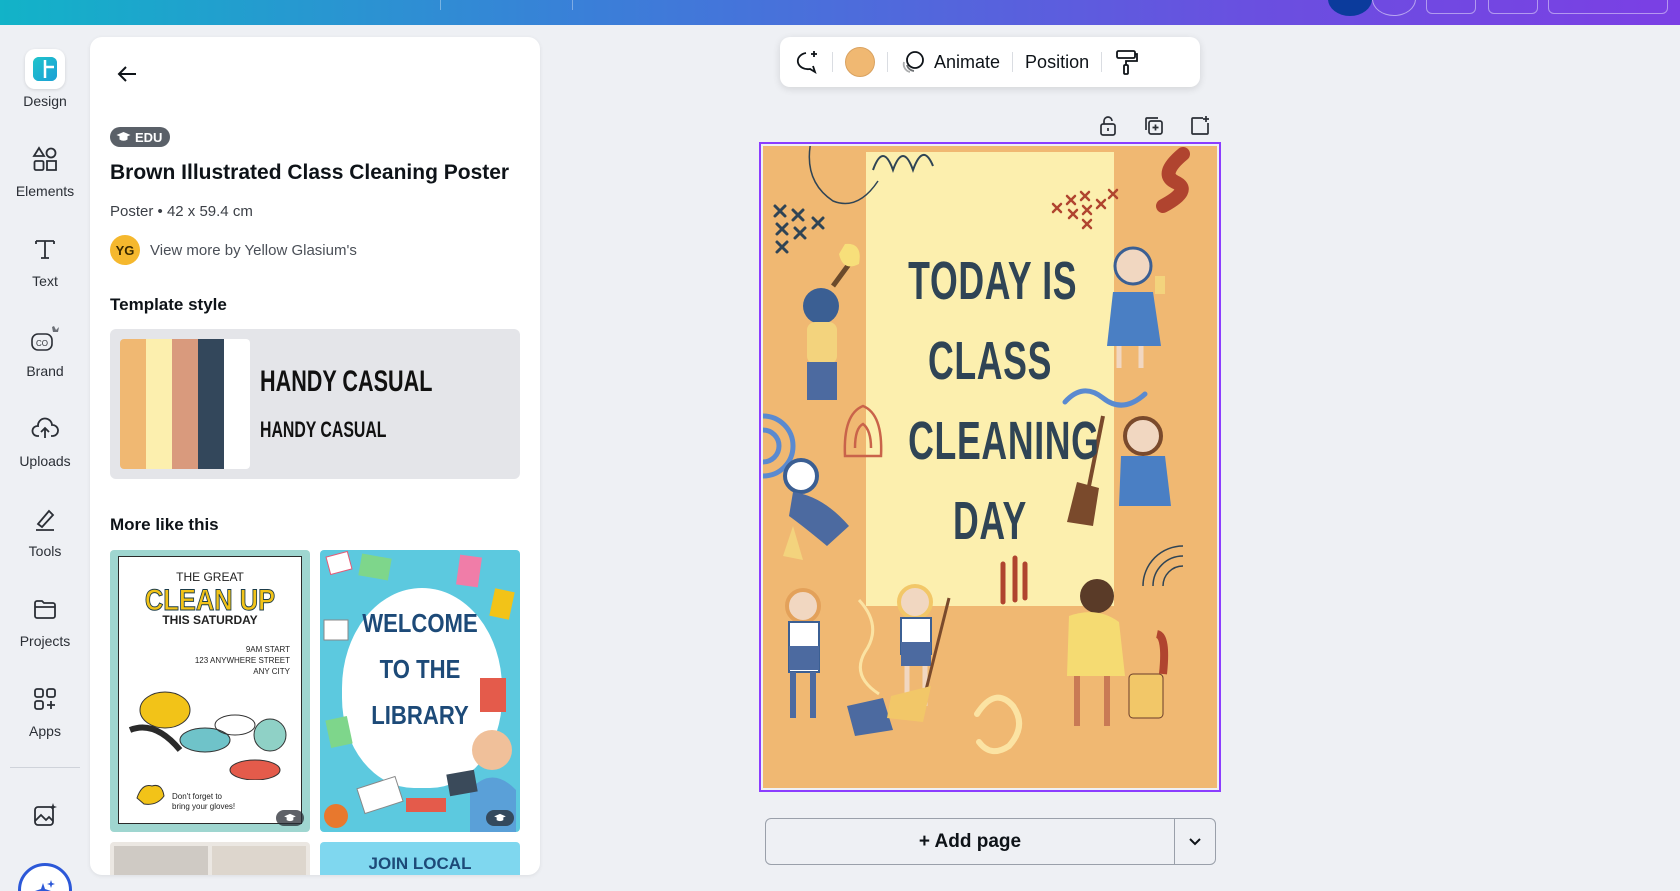 Image resolution: width=1680 pixels, height=891 pixels. Describe the element at coordinates (970, 841) in the screenshot. I see `add-page-button: + Add page` at that location.